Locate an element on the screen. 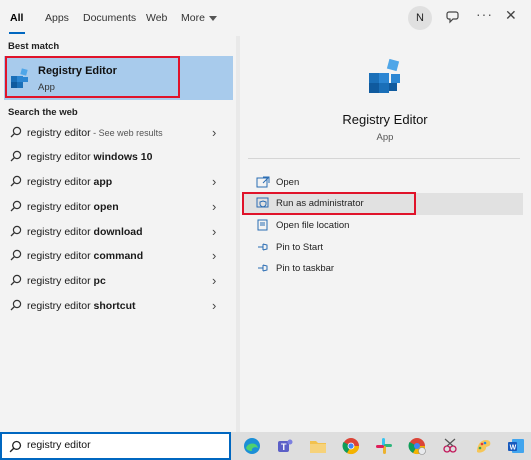 This screenshot has height=460, width=531. web-result-item: registry editor open › is located at coordinates (118, 207).